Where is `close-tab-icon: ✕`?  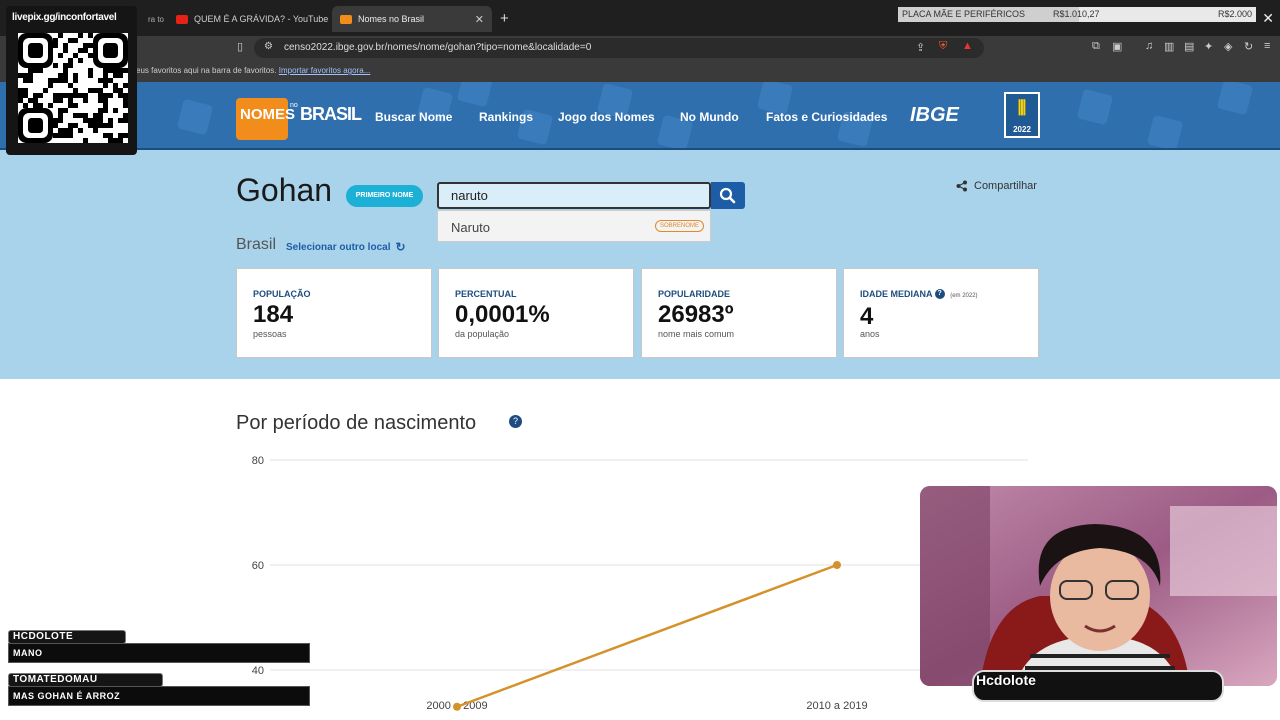
close-tab-icon: ✕ is located at coordinates (479, 19).